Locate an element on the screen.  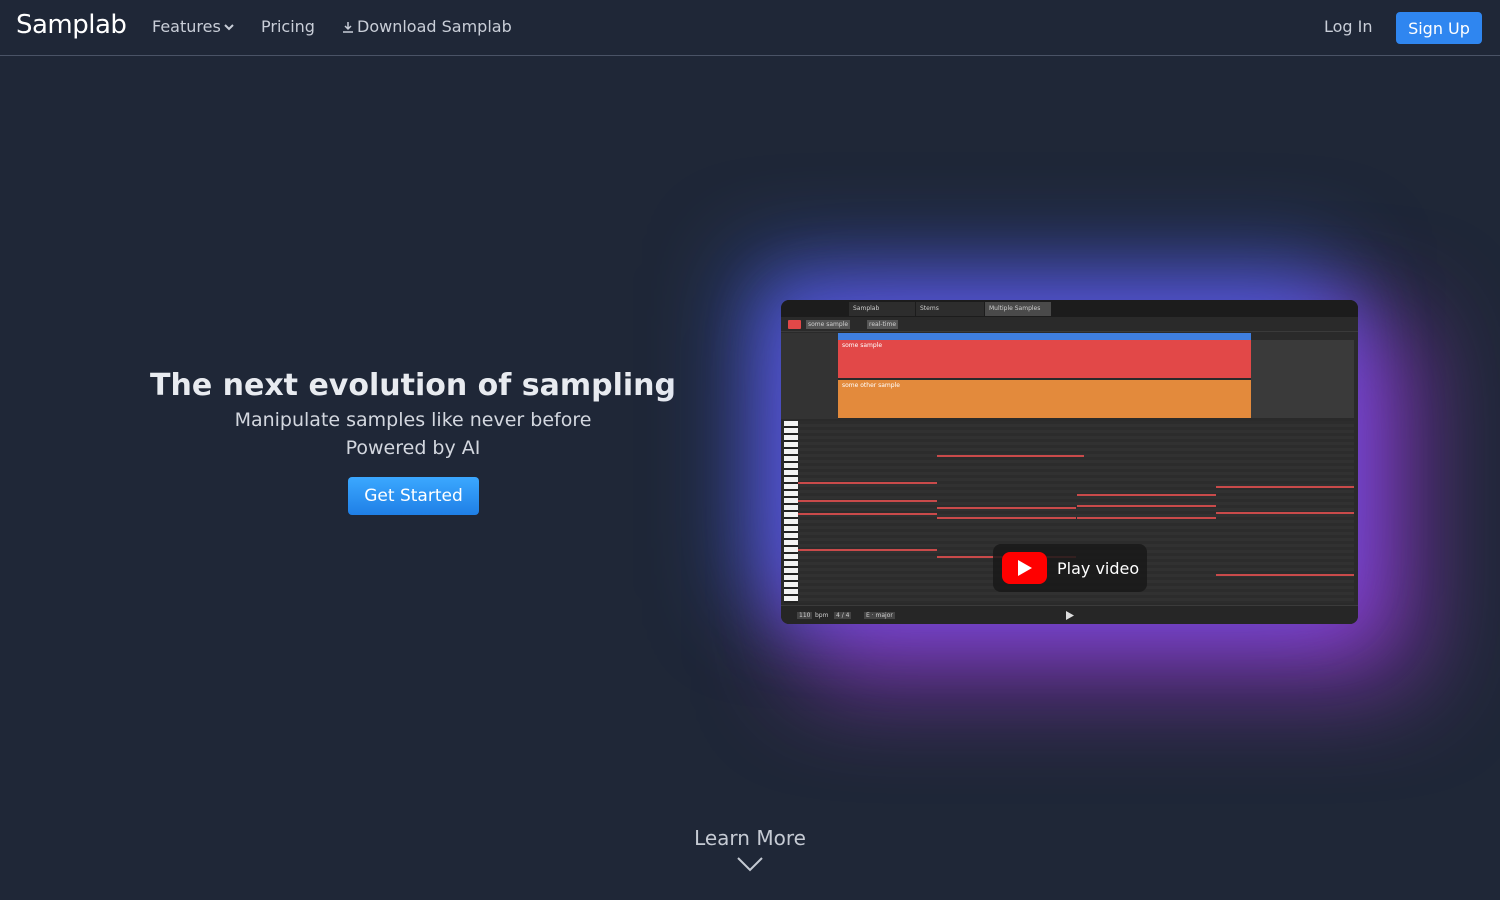
nav-download-label: Download Samplab is located at coordinates (434, 26).